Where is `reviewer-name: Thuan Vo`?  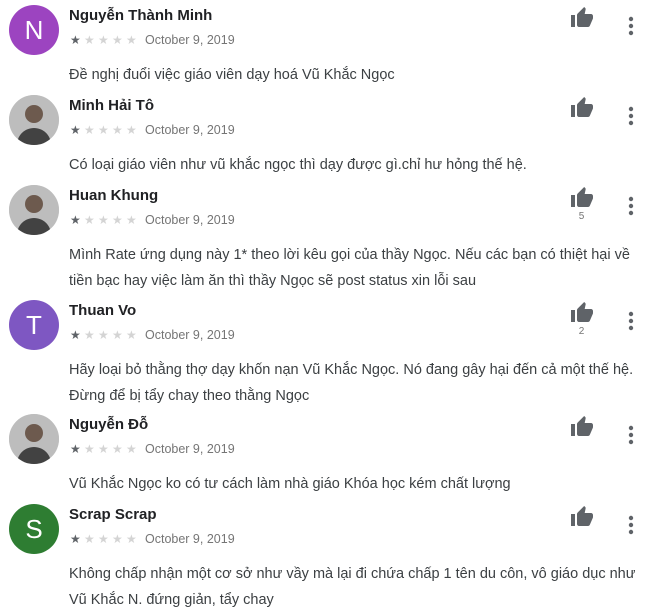 reviewer-name: Thuan Vo is located at coordinates (103, 310).